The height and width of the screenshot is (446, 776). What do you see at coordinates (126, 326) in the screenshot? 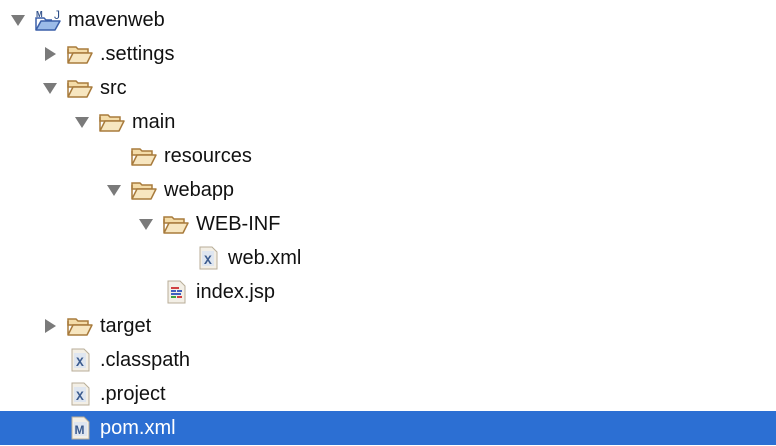
I see `tree-item-label: target` at bounding box center [126, 326].